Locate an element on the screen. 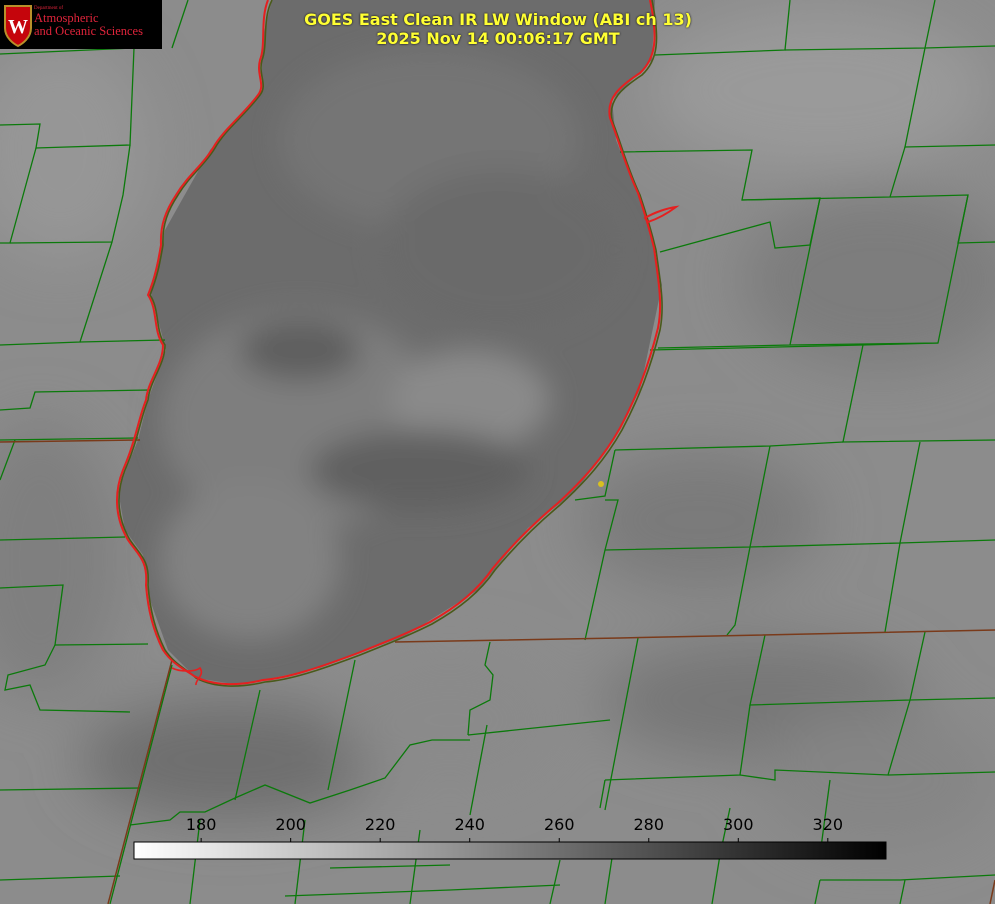 The height and width of the screenshot is (904, 995). colorbar-gradient is located at coordinates (510, 850).